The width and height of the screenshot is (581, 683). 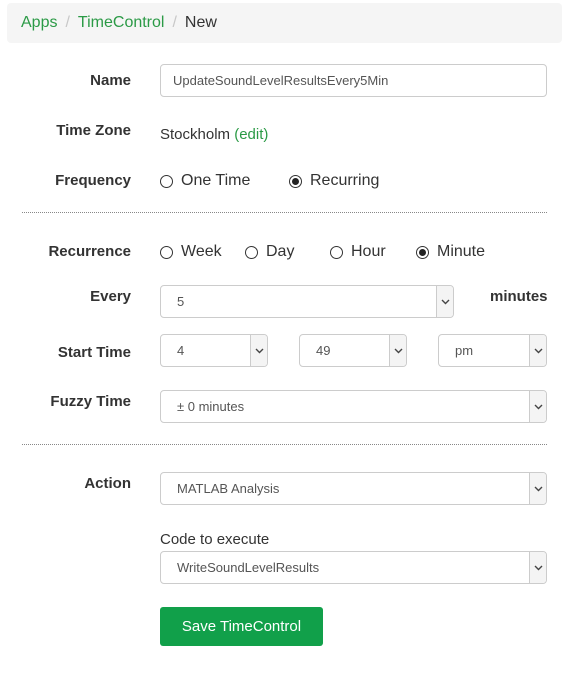 I want to click on breadcrumb: Apps / TimeControl / New, so click(x=284, y=23).